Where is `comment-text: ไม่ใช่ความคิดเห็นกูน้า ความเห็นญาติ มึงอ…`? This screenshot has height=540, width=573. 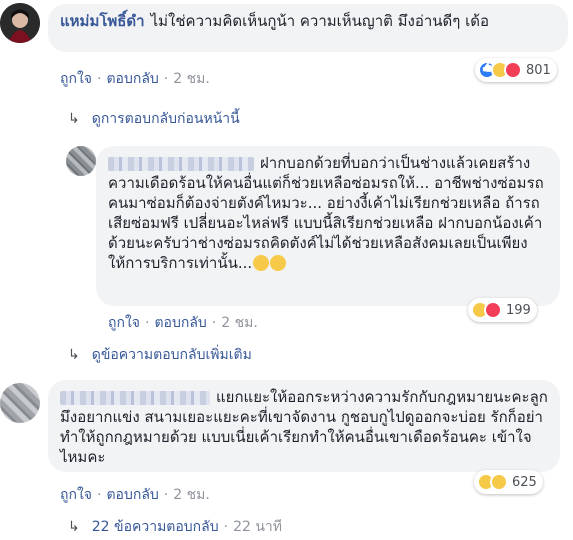 comment-text: ไม่ใช่ความคิดเห็นกูน้า ความเห็นญาติ มึงอ… is located at coordinates (319, 21).